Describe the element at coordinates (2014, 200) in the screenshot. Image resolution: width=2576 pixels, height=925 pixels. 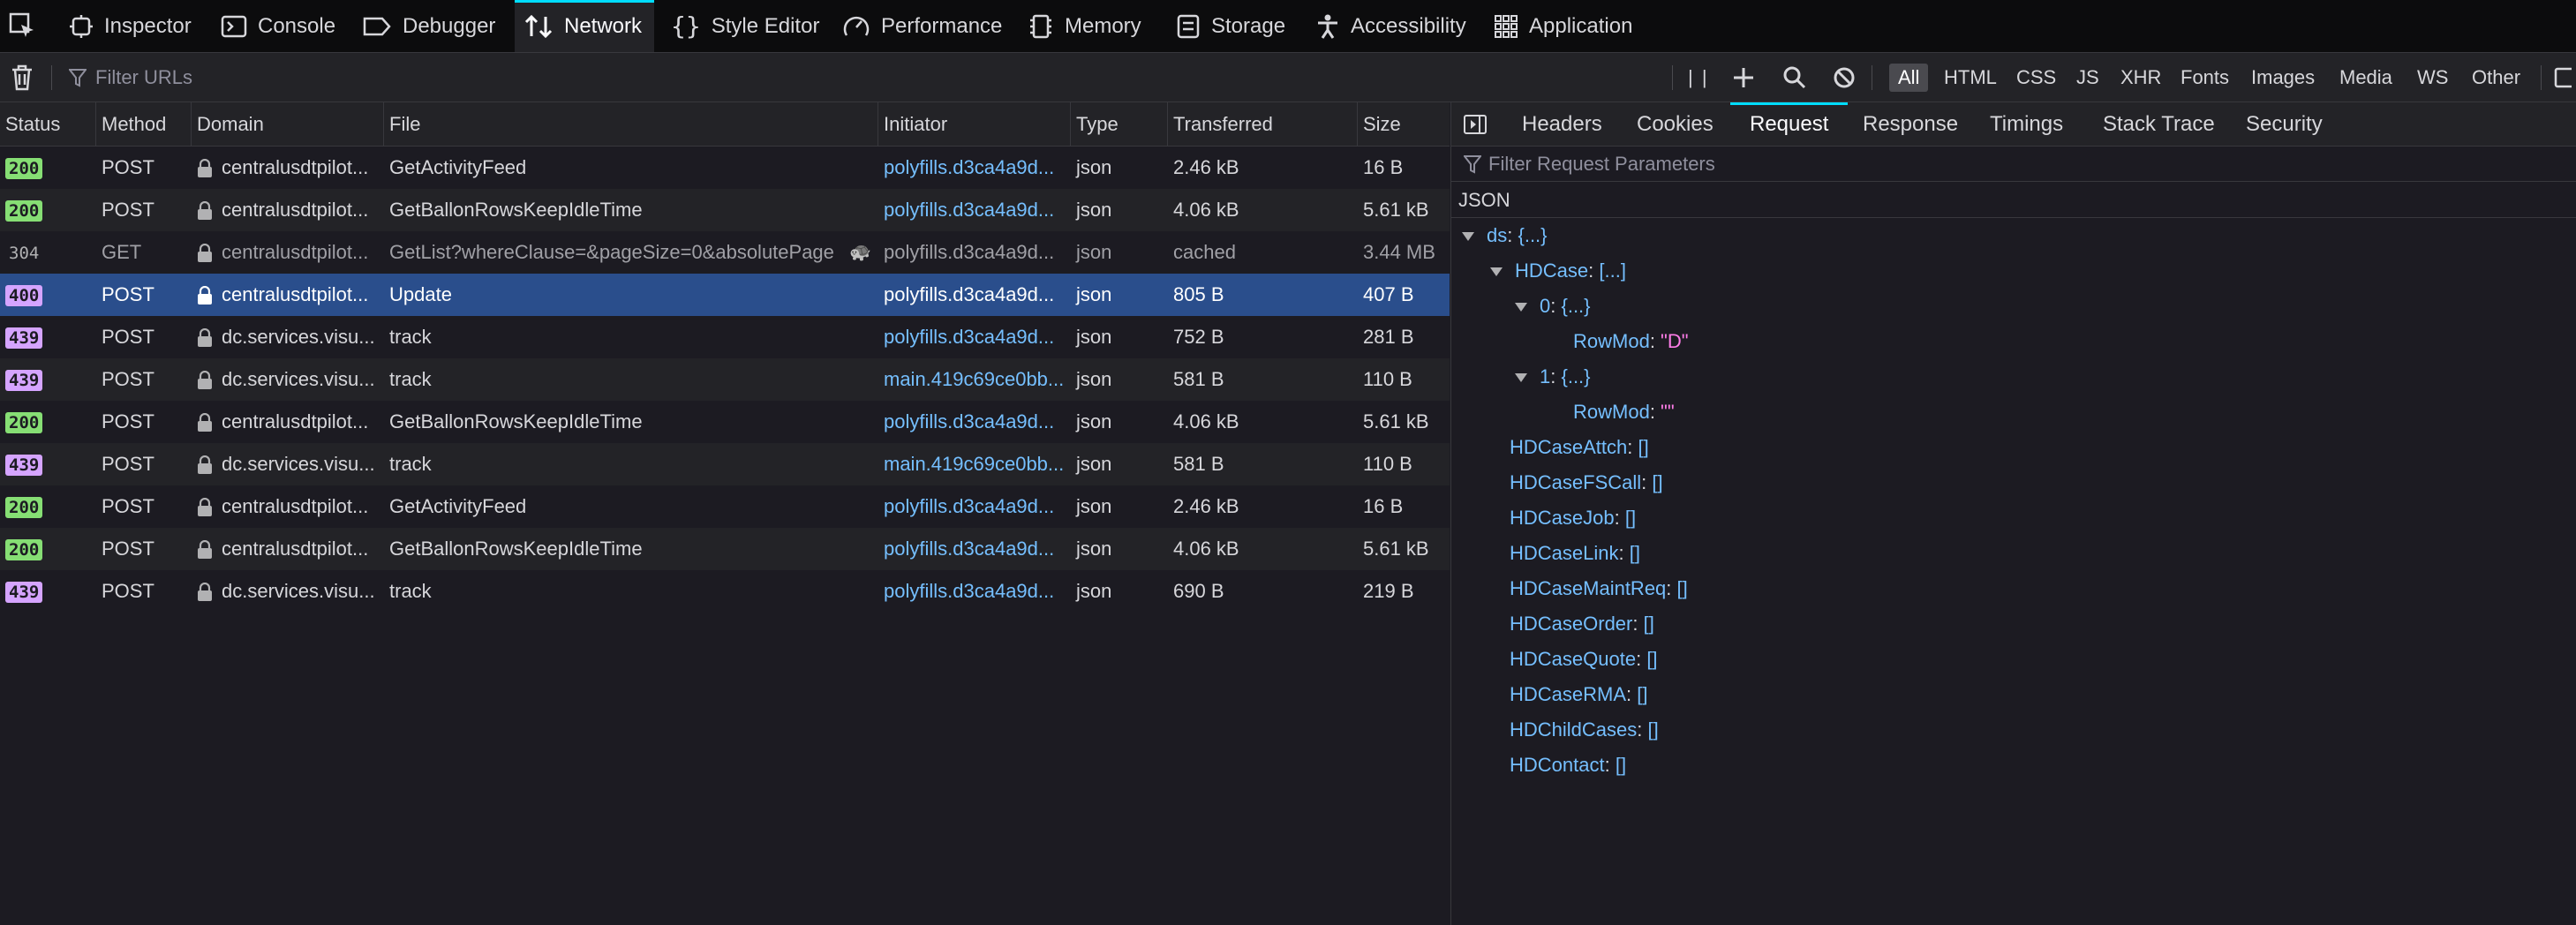
I see `json-section-header: JSON` at that location.